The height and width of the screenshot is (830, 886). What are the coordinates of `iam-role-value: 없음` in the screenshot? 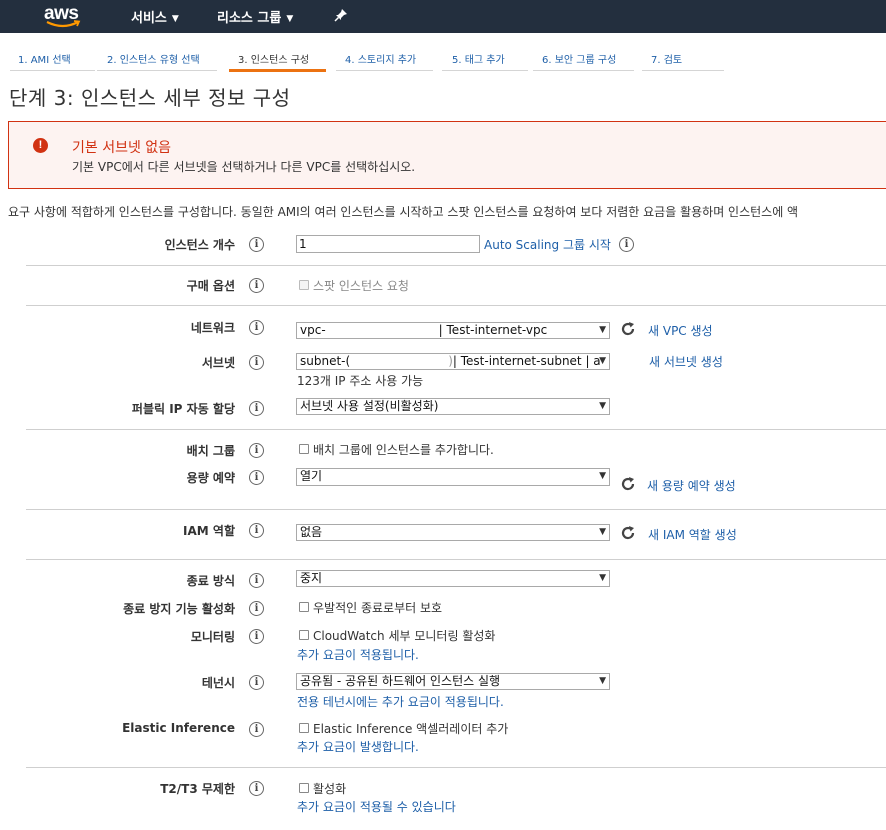 It's located at (311, 532).